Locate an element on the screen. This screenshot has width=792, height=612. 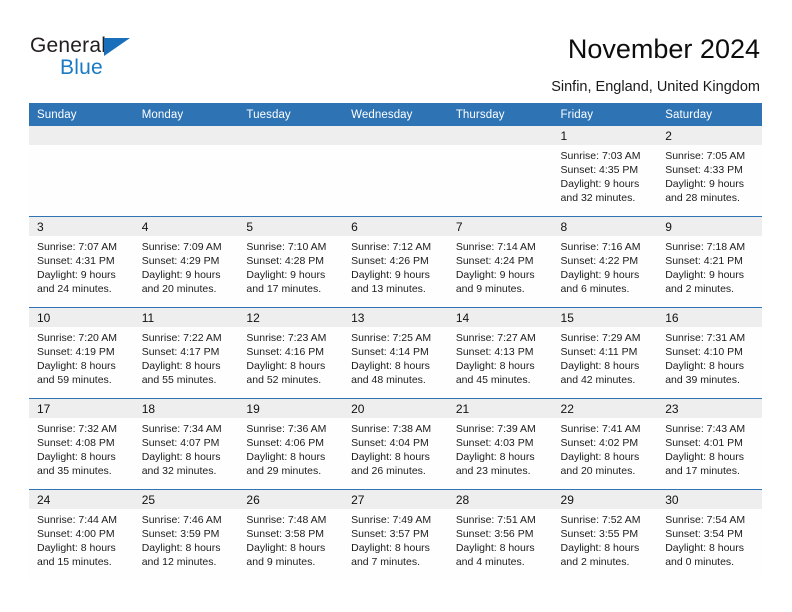
sunrise-time: Sunrise: 7:23 AM is located at coordinates (286, 338).